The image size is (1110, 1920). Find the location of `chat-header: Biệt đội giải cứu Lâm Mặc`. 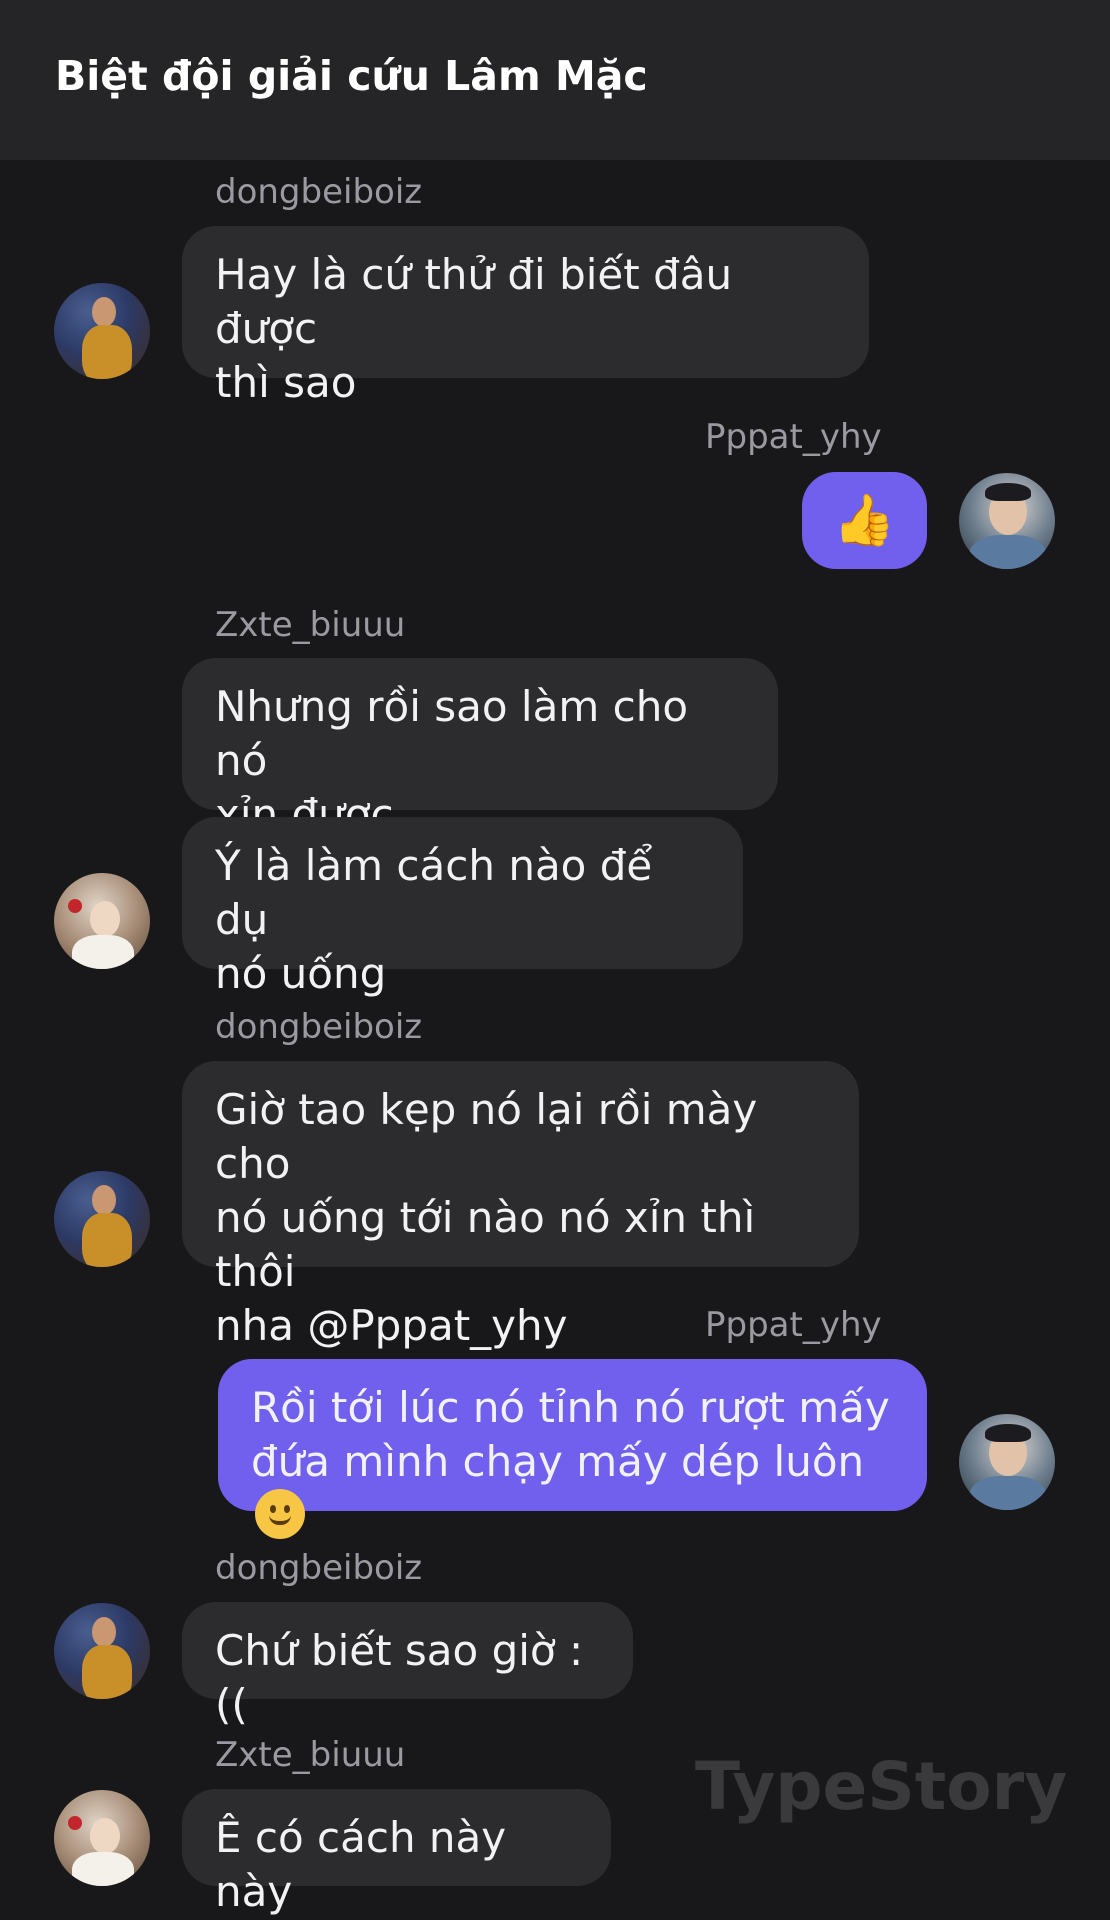

chat-header: Biệt đội giải cứu Lâm Mặc is located at coordinates (555, 80).